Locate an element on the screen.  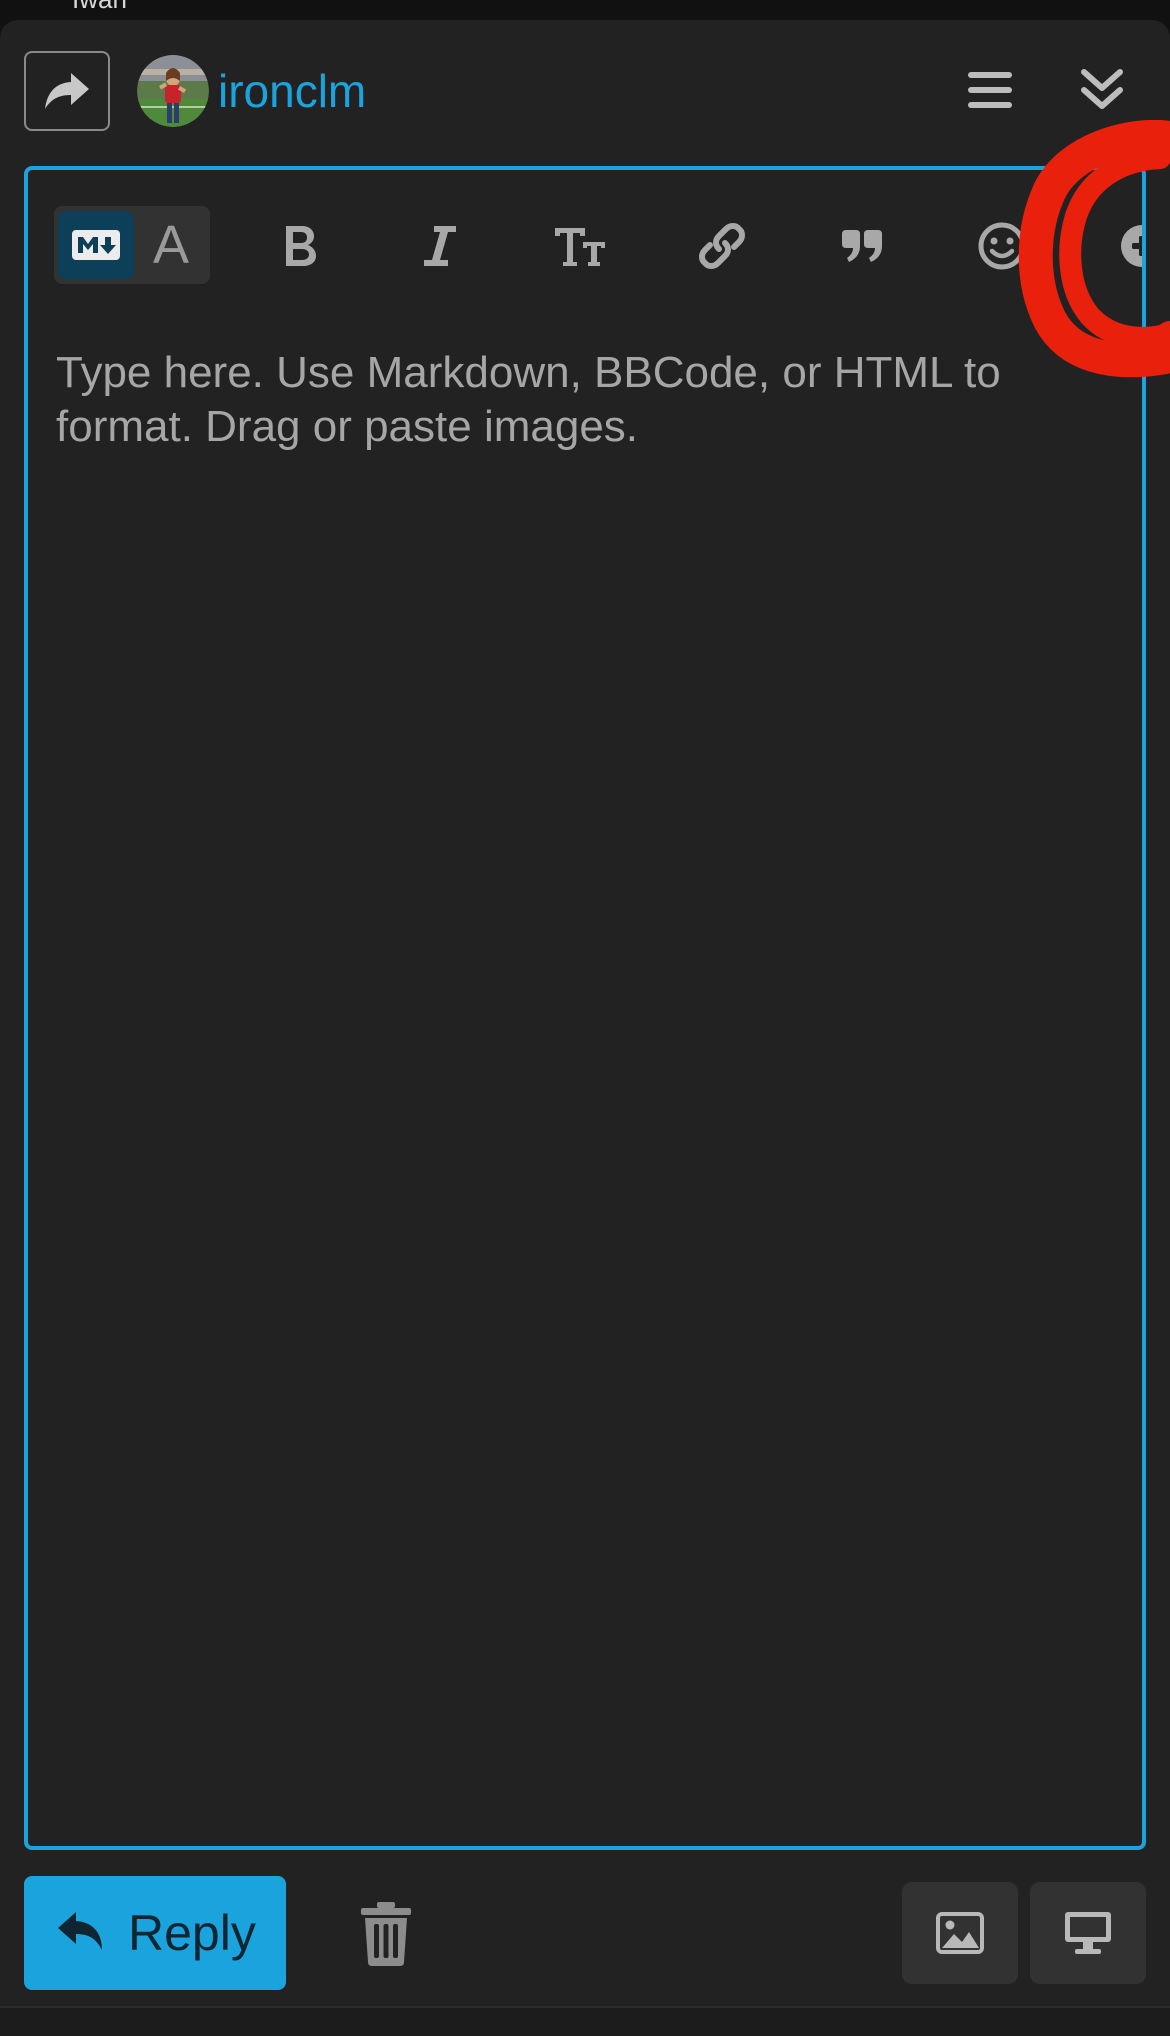
reply-to-button is located at coordinates (67, 91).